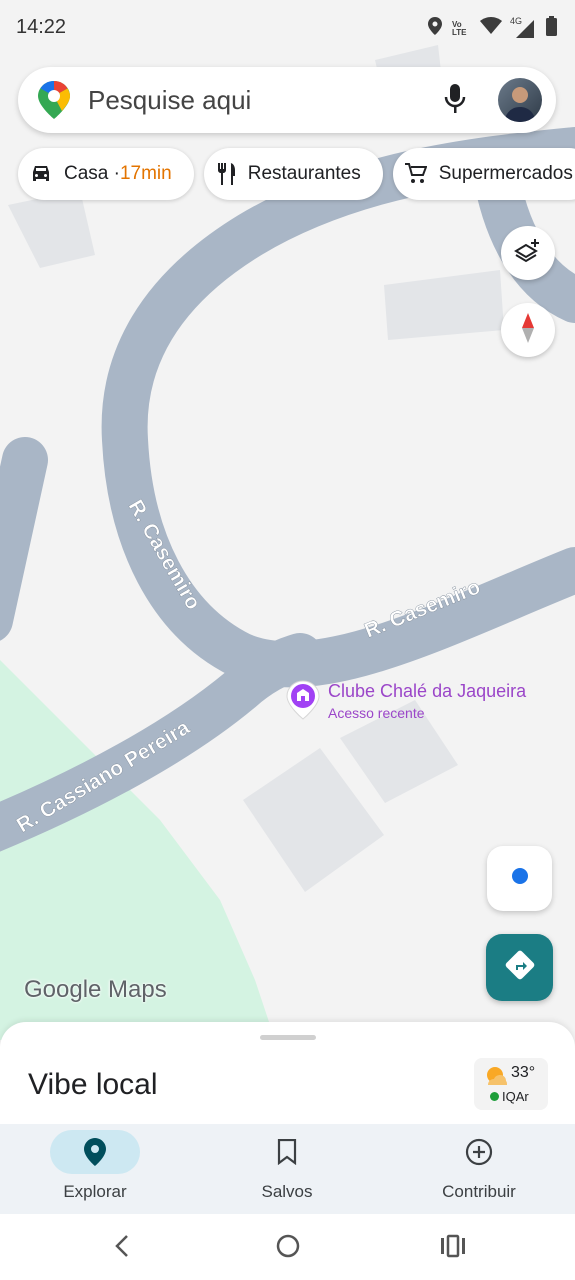 Image resolution: width=575 pixels, height=1280 pixels. What do you see at coordinates (95, 1191) in the screenshot?
I see `nav-explorar-label: Explorar` at bounding box center [95, 1191].